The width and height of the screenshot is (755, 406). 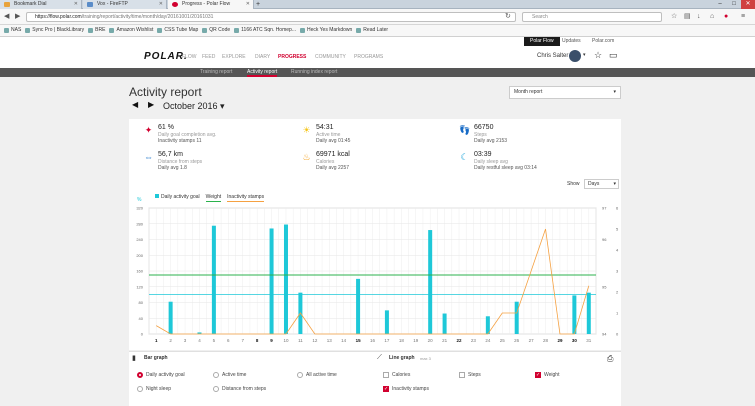 I want to click on y-tick-label: 80, so click(x=141, y=302).